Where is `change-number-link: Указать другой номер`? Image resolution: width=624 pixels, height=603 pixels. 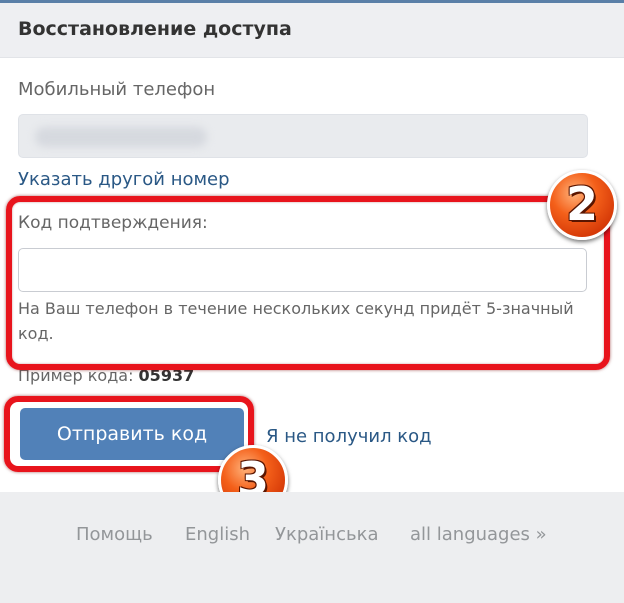
change-number-link: Указать другой номер is located at coordinates (124, 179).